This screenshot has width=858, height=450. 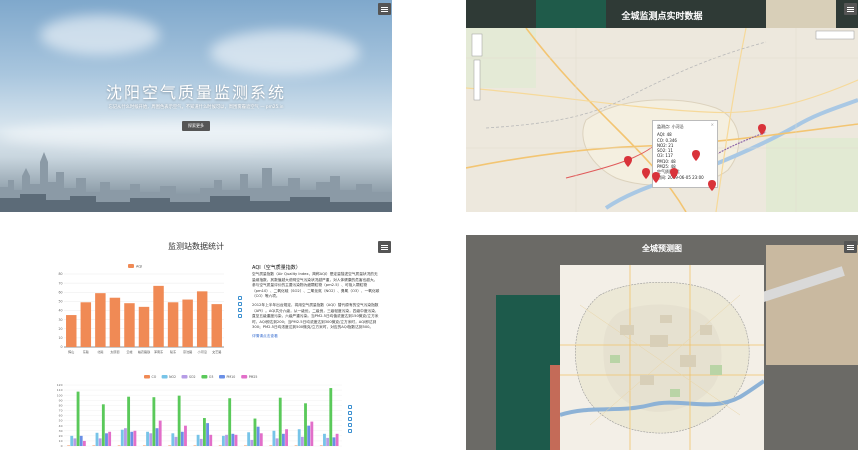 What do you see at coordinates (195, 92) in the screenshot?
I see `hero-title: 沈阳空气质量监测系统` at bounding box center [195, 92].